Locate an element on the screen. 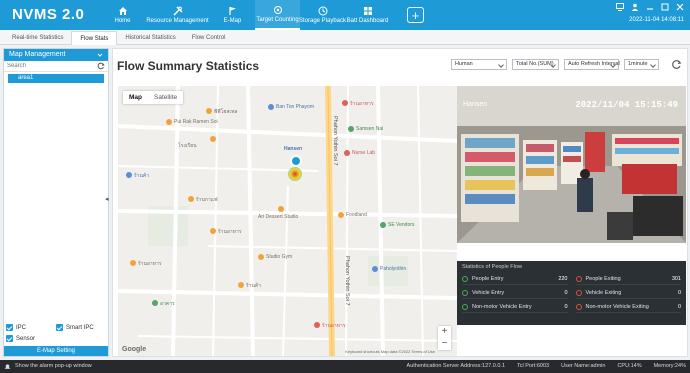  plus-icon: + is located at coordinates (415, 15).